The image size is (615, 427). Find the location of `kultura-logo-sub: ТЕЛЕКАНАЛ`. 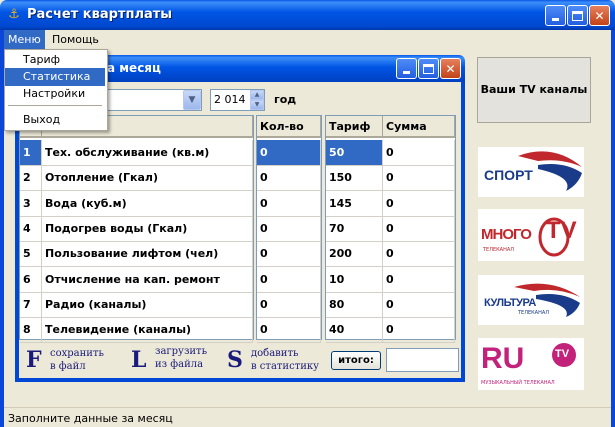

kultura-logo-sub: ТЕЛЕКАНАЛ is located at coordinates (534, 313).